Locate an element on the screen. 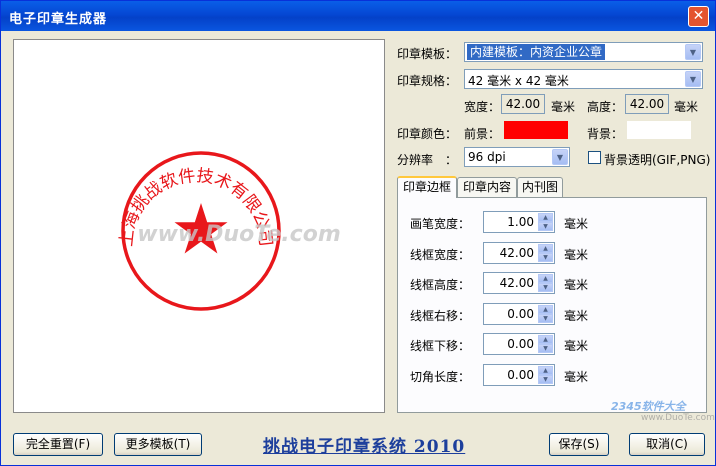 Image resolution: width=716 pixels, height=466 pixels. corner-cut-spinner: 0.00 ▲ ▼ is located at coordinates (519, 375).